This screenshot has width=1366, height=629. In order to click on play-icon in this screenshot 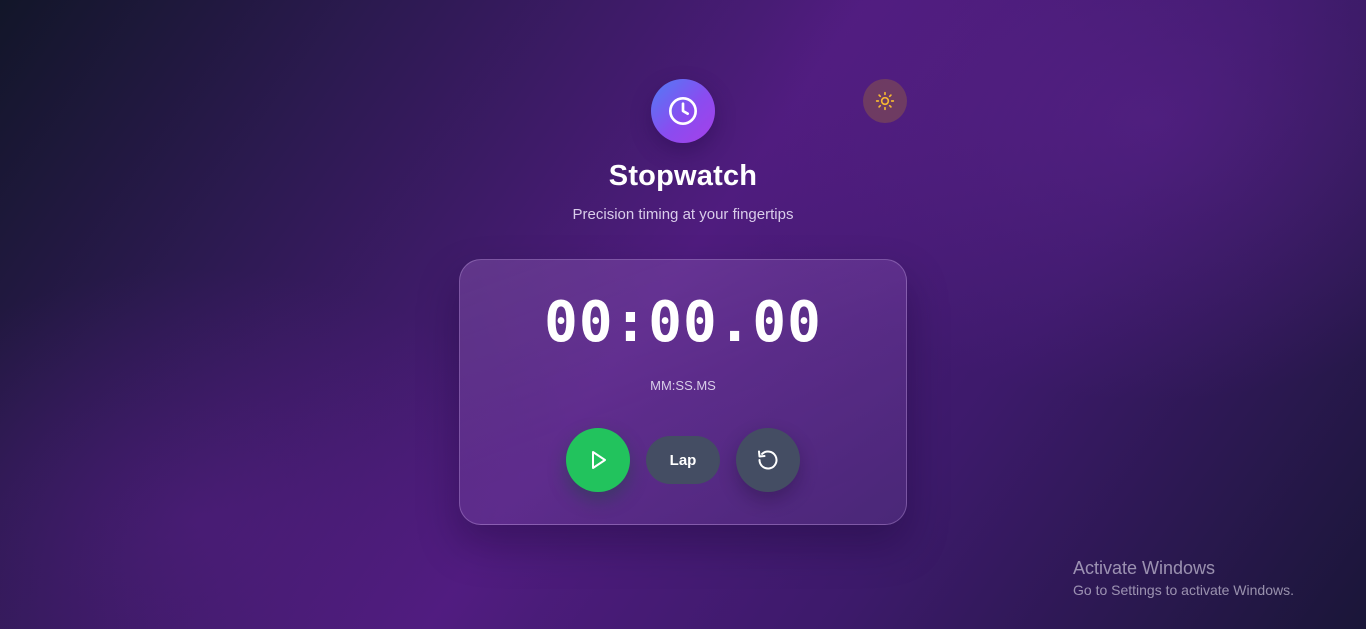, I will do `click(599, 460)`.